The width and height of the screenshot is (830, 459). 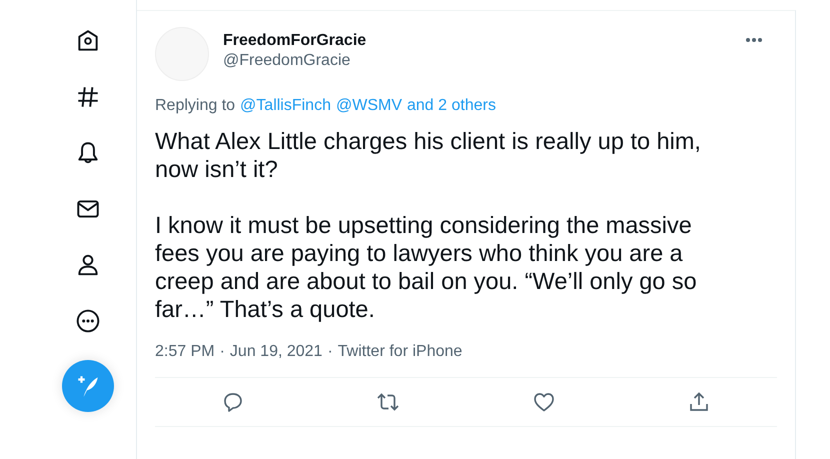 I want to click on tweet-time: 2:57 PM, so click(x=185, y=352).